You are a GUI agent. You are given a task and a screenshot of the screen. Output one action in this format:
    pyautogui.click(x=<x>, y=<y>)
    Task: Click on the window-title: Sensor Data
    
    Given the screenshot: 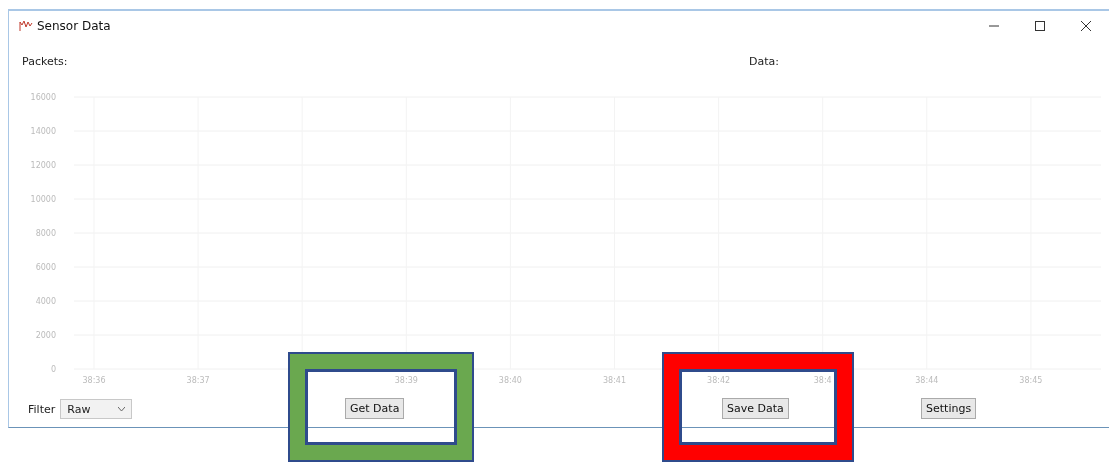 What is the action you would take?
    pyautogui.click(x=74, y=26)
    